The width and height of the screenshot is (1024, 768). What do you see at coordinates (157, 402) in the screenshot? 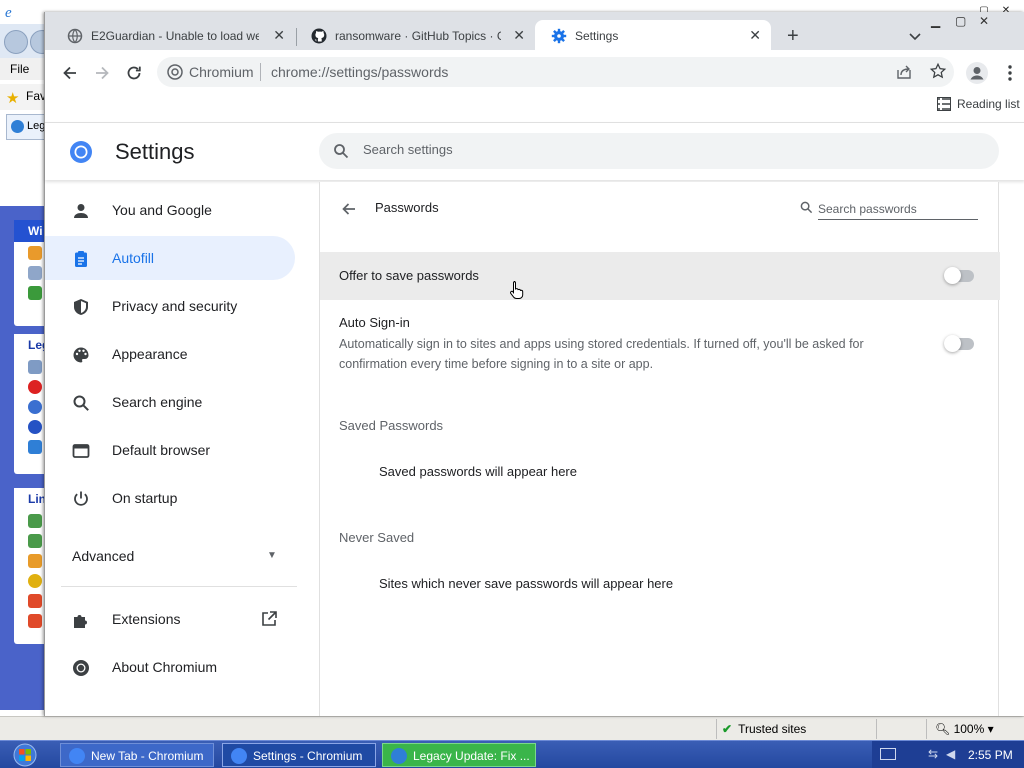
I see `sidebar-item-label: Search engine` at bounding box center [157, 402].